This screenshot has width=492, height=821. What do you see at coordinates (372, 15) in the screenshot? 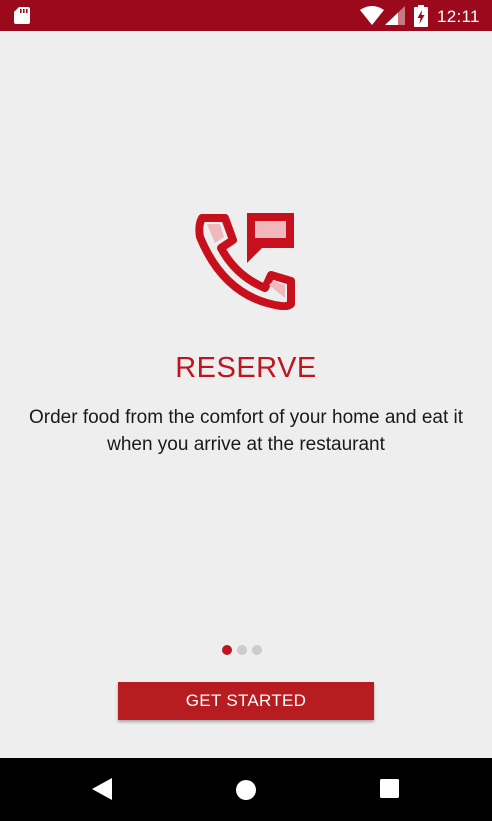
I see `wifi-icon` at bounding box center [372, 15].